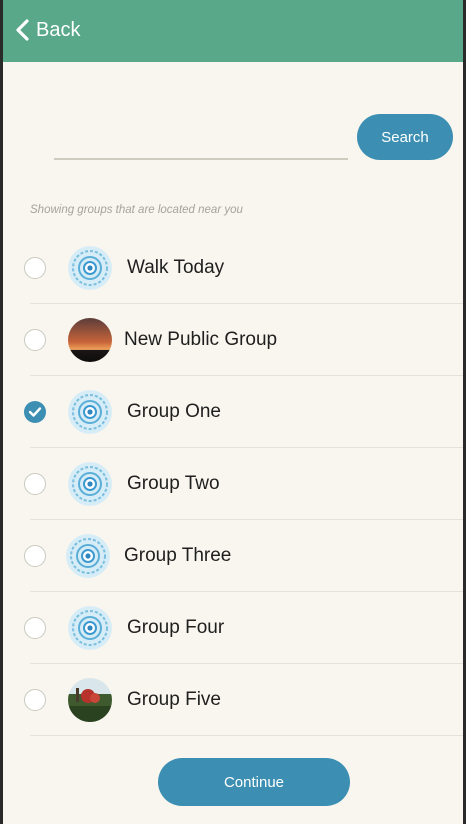  What do you see at coordinates (233, 412) in the screenshot?
I see `group-row: Group One` at bounding box center [233, 412].